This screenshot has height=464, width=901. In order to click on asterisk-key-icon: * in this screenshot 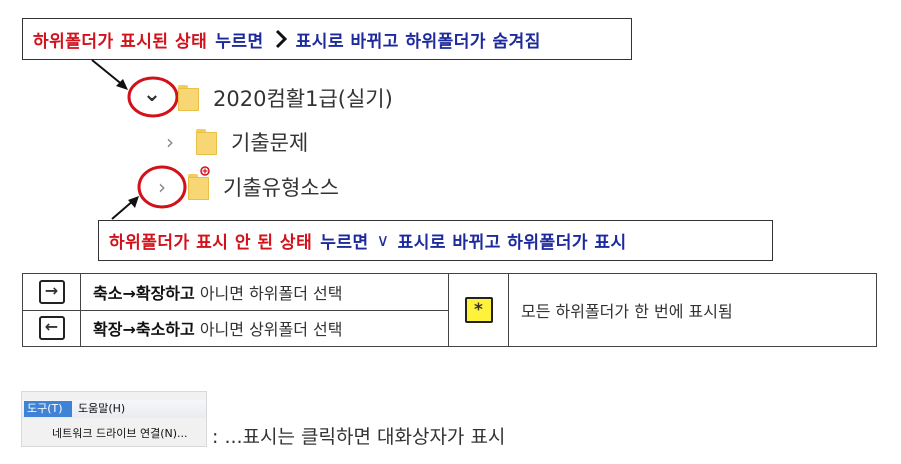, I will do `click(478, 310)`.